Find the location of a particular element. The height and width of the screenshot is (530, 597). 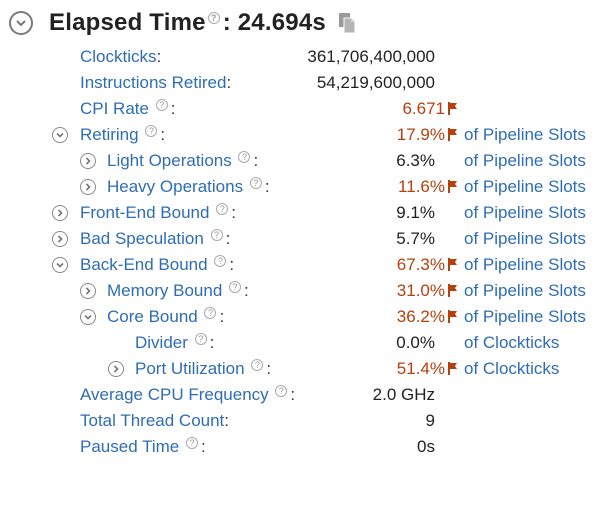

metric-value: 361,706,400,000 is located at coordinates (371, 56).